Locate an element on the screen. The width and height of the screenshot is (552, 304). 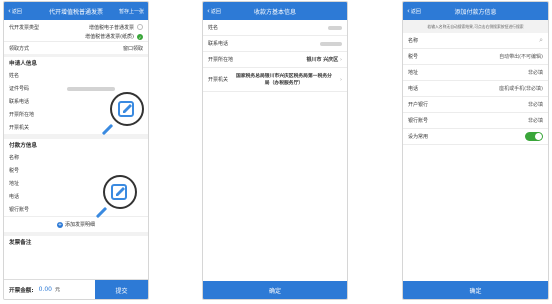
invoice-type-option-2-label: 增值税普通发票(纸质) is located at coordinates (109, 37).